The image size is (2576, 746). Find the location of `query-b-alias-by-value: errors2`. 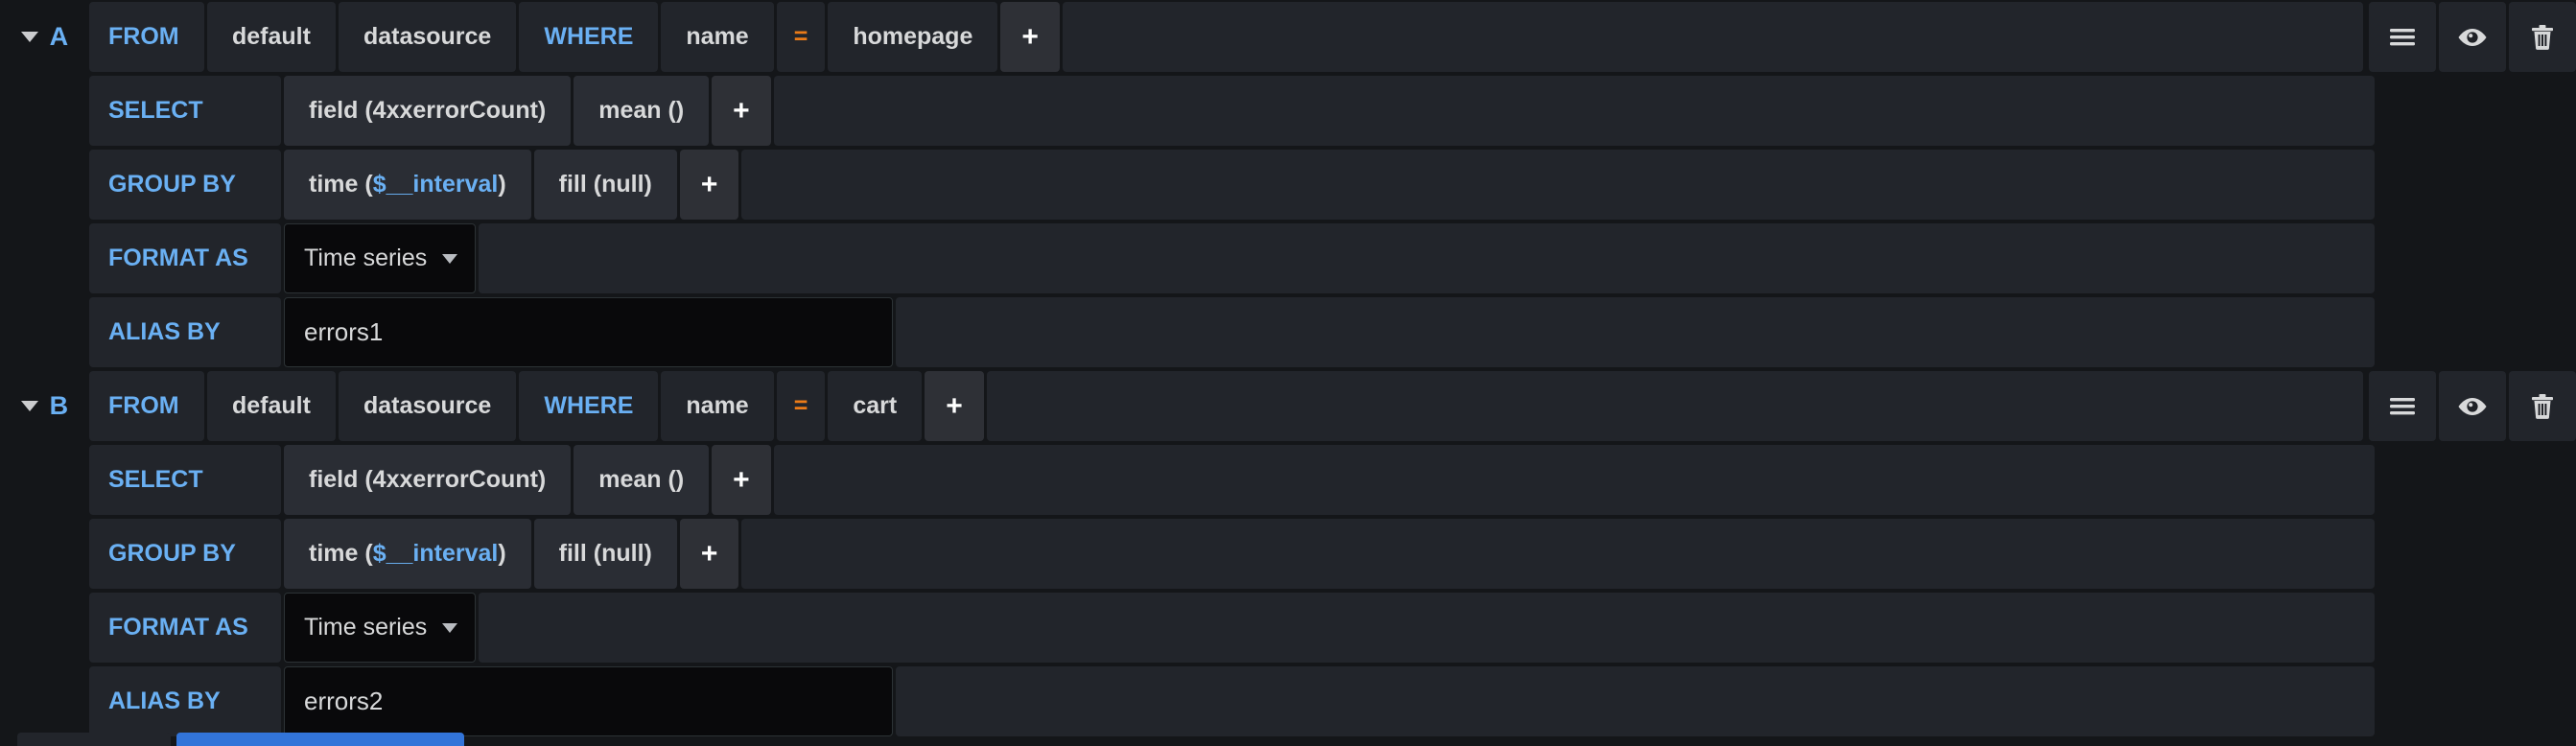

query-b-alias-by-value: errors2 is located at coordinates (344, 701).